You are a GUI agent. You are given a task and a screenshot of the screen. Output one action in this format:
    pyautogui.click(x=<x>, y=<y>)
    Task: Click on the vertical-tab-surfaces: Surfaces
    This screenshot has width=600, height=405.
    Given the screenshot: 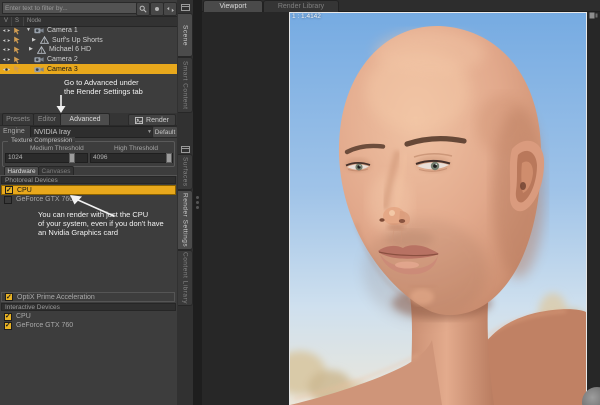 What is the action you would take?
    pyautogui.click(x=185, y=172)
    